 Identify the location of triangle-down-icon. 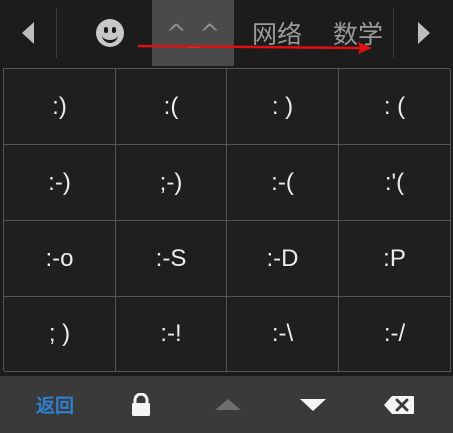
(313, 404).